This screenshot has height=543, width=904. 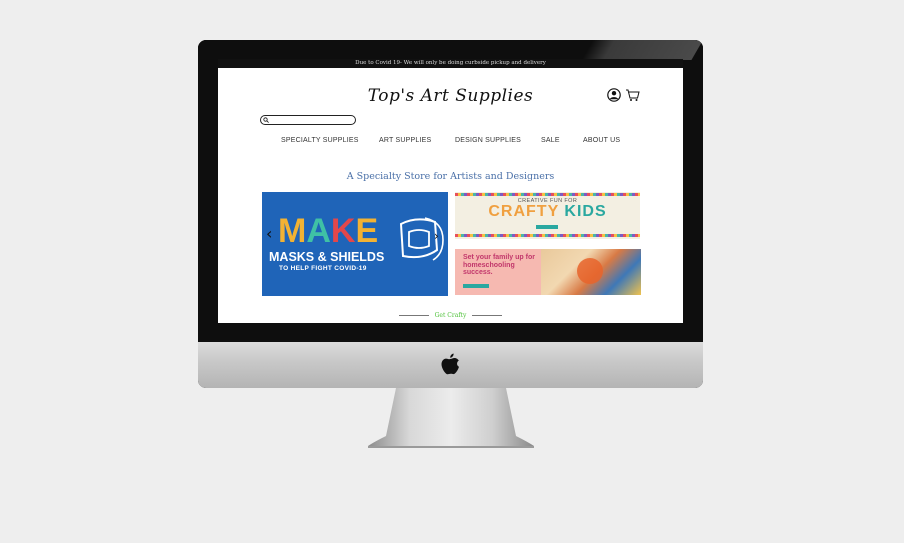 I want to click on get-crafty-label: Get Crafty, so click(x=450, y=315).